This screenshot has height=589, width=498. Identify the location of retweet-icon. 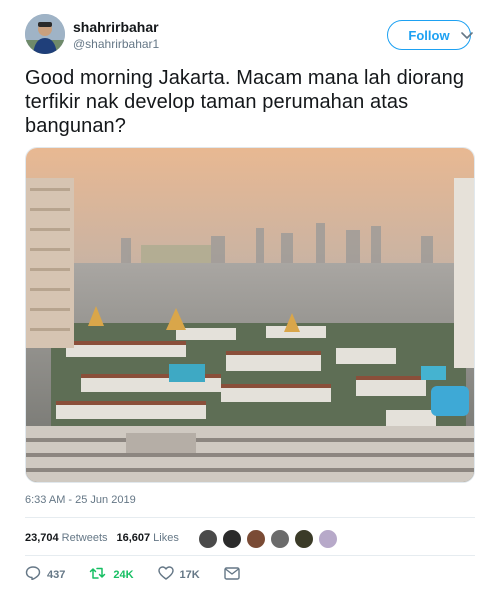
(101, 574).